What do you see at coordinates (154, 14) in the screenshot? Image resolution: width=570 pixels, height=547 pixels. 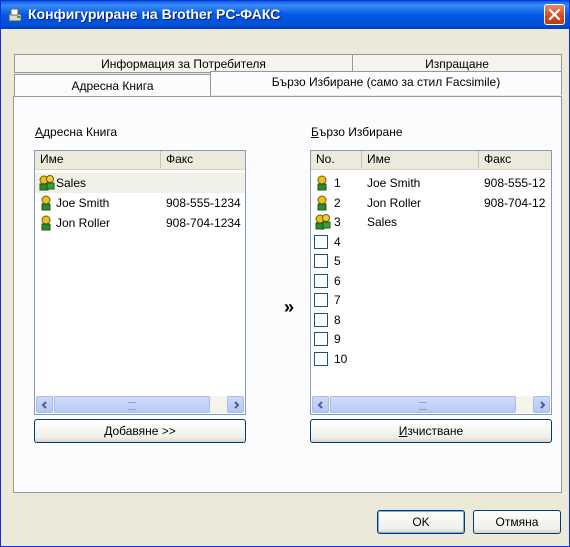 I see `window-title: Конфигуриране на Brother PC-ФАКС` at bounding box center [154, 14].